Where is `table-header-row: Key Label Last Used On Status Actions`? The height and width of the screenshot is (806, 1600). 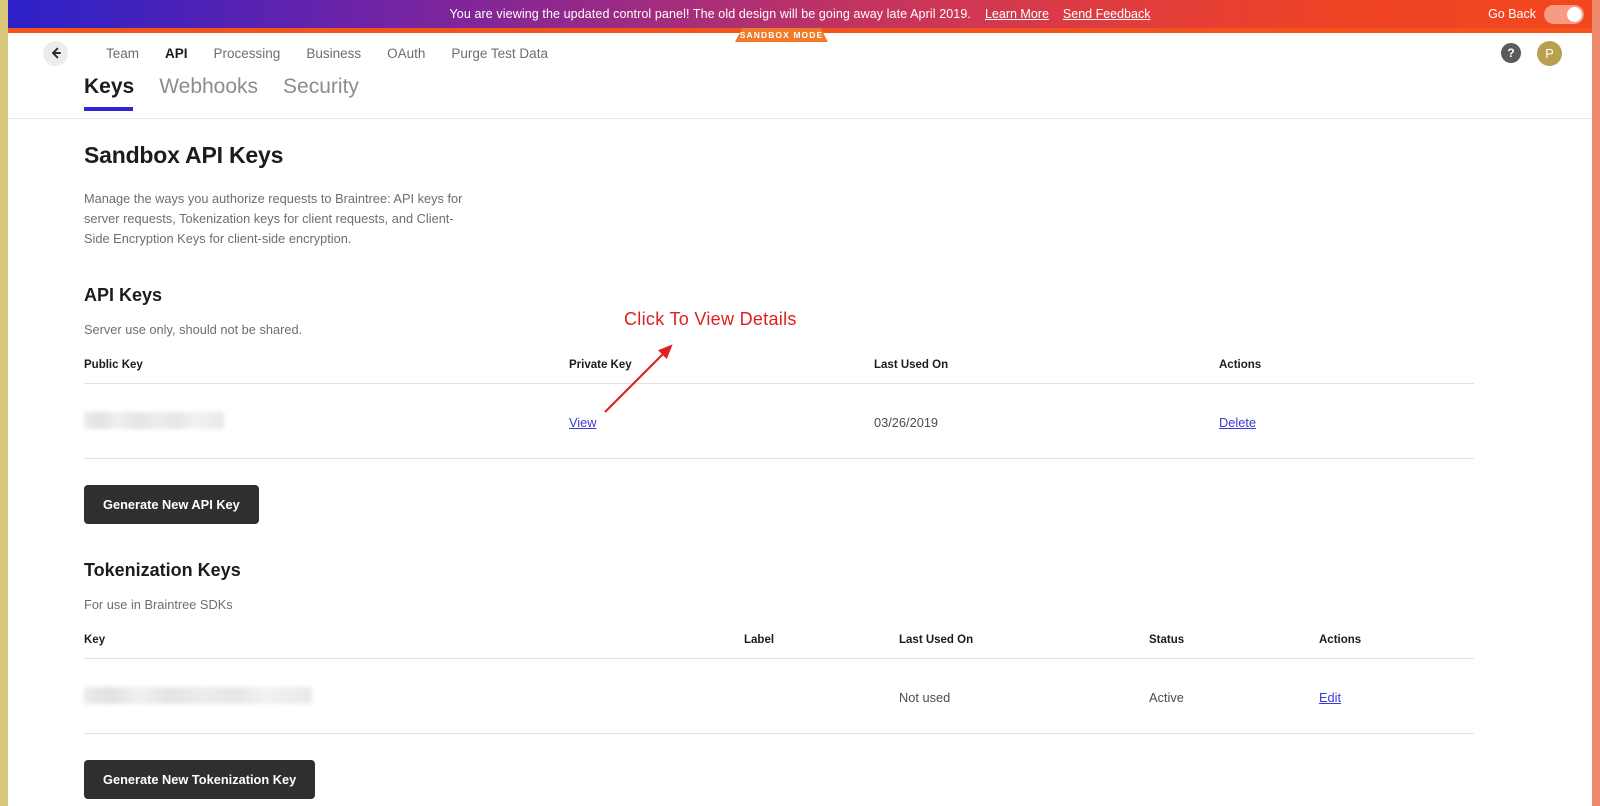
table-header-row: Key Label Last Used On Status Actions is located at coordinates (779, 646).